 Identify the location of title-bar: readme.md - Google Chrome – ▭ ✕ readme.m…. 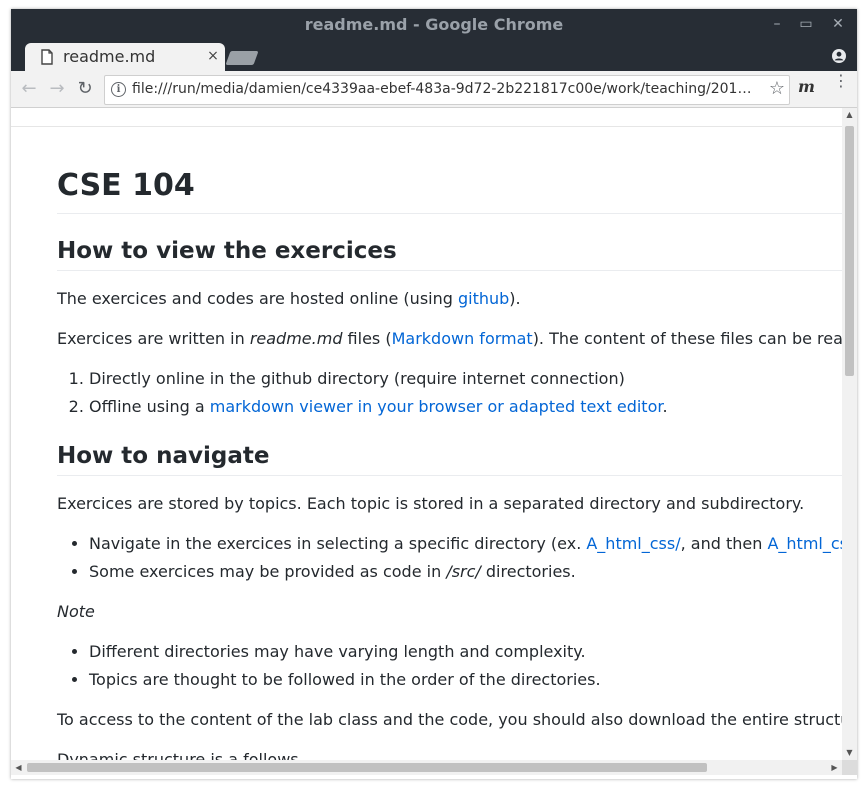
(434, 40).